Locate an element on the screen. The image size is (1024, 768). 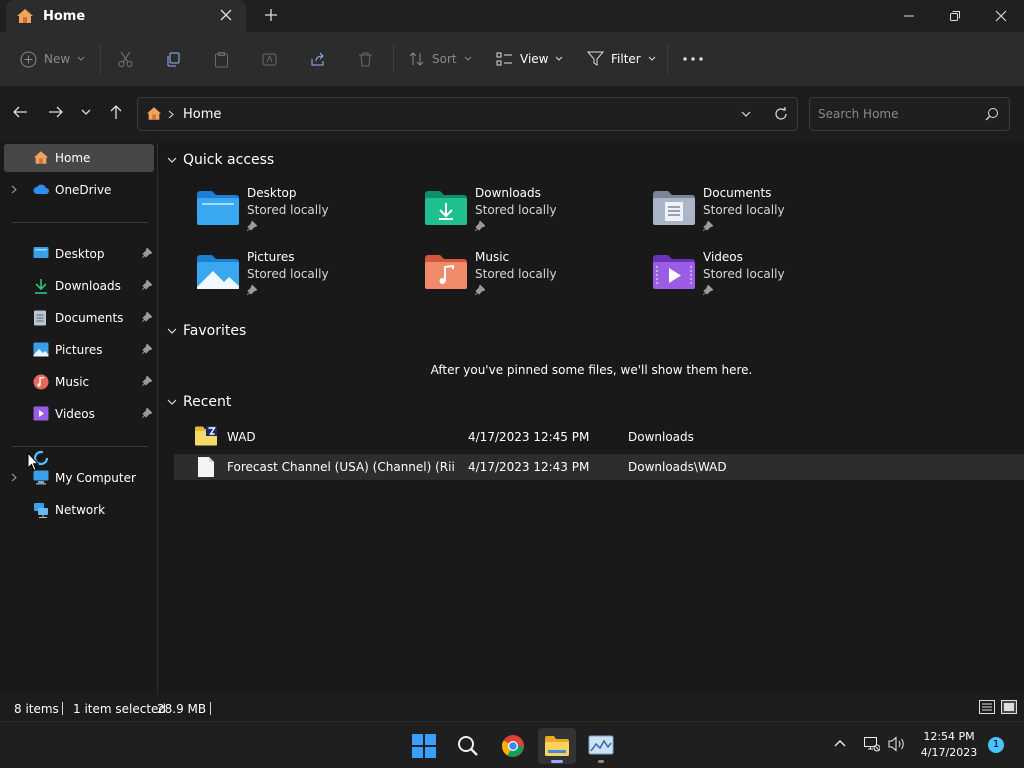
scissors-icon is located at coordinates (125, 59).